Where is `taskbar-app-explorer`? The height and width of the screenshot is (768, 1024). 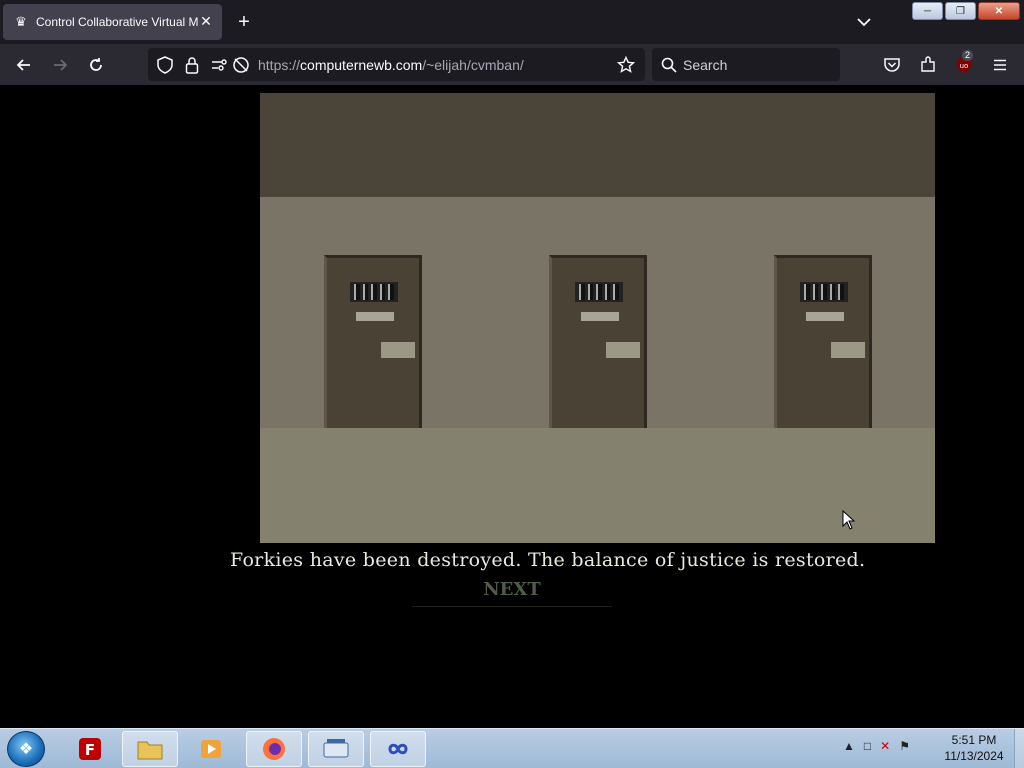 taskbar-app-explorer is located at coordinates (150, 749).